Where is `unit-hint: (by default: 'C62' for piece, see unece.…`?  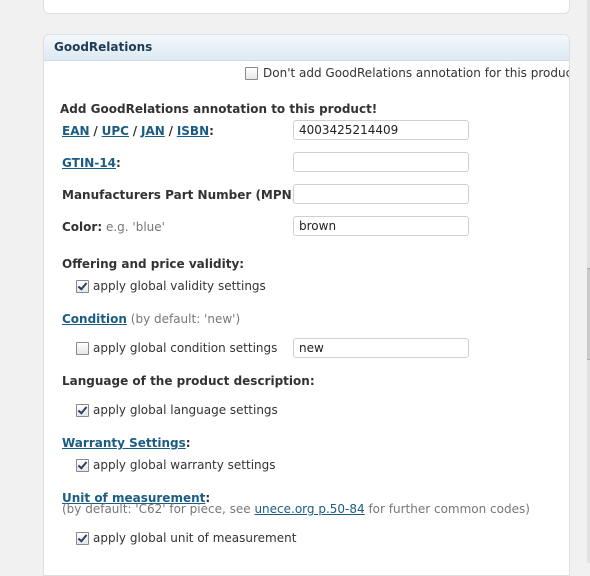 unit-hint: (by default: 'C62' for piece, see unece.… is located at coordinates (296, 509).